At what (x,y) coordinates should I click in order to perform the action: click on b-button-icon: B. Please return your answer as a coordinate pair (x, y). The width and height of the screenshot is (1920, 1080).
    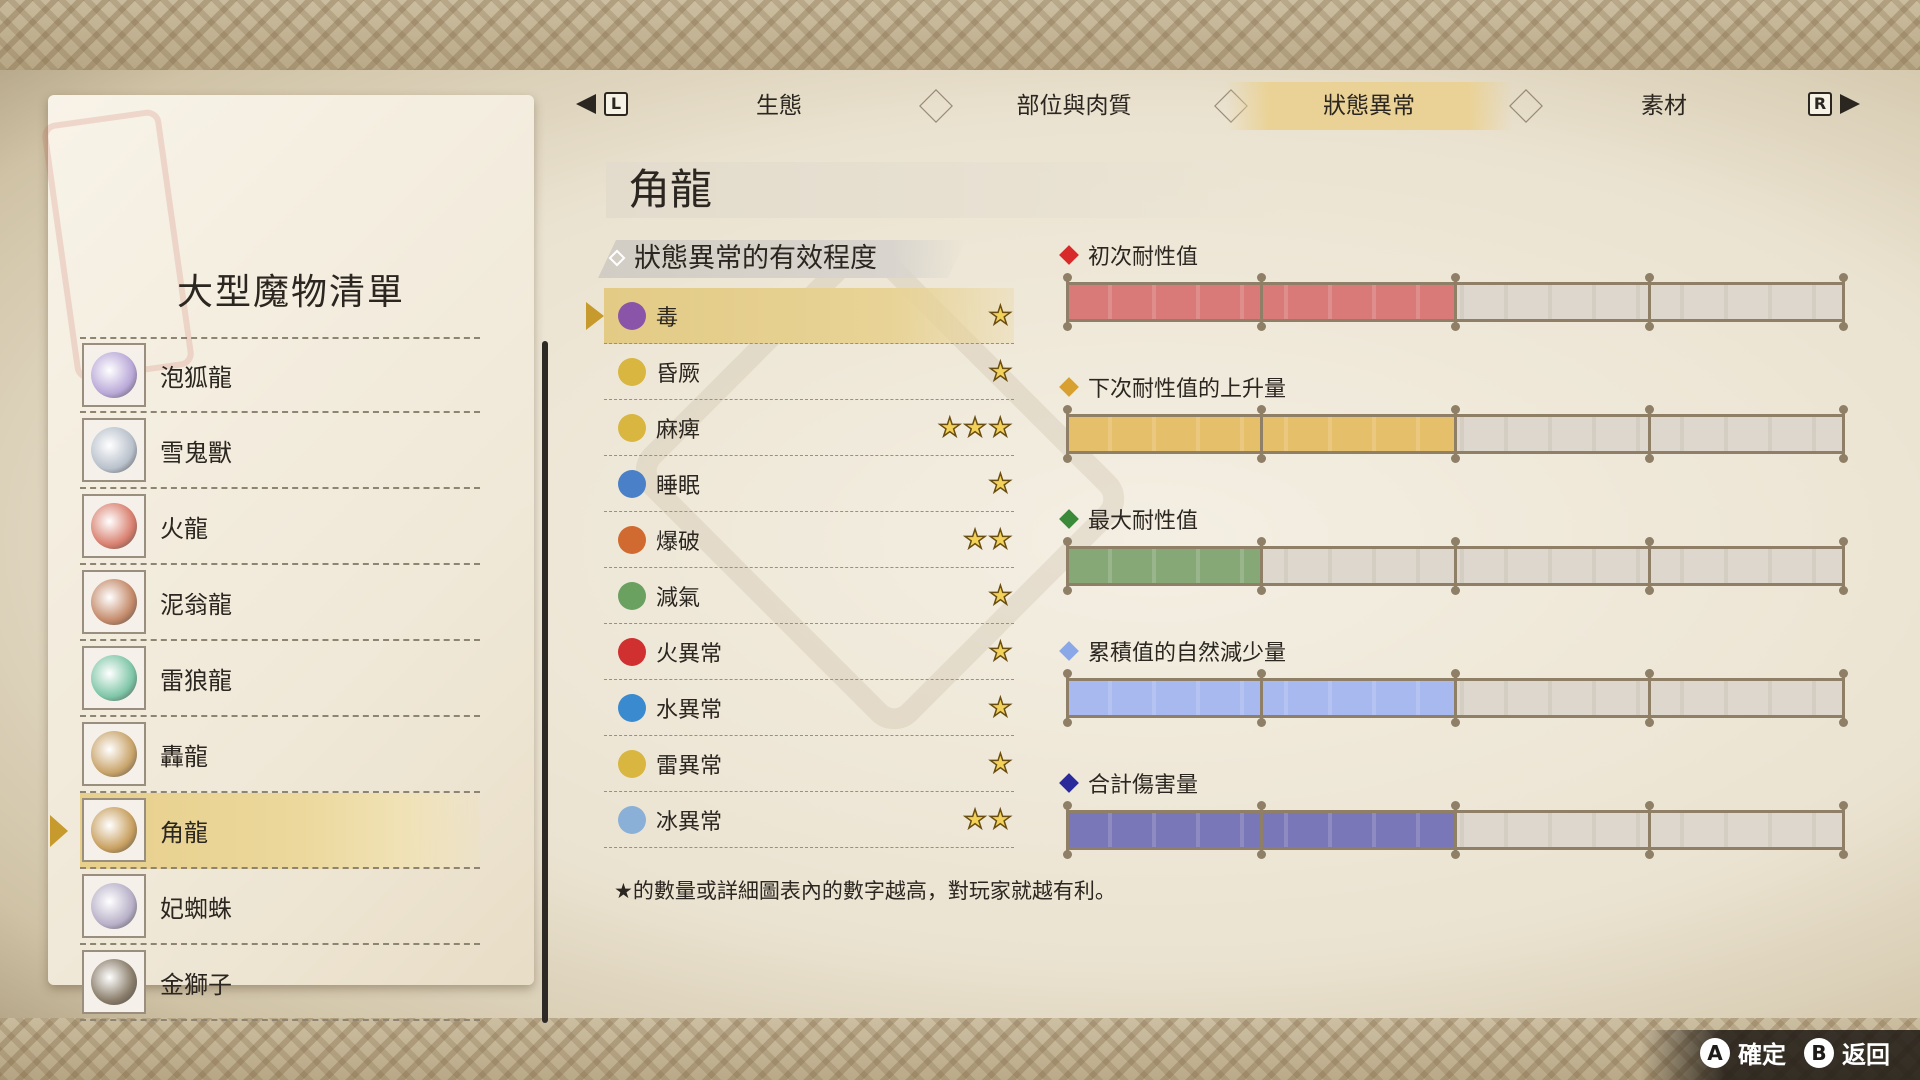
    Looking at the image, I should click on (1819, 1052).